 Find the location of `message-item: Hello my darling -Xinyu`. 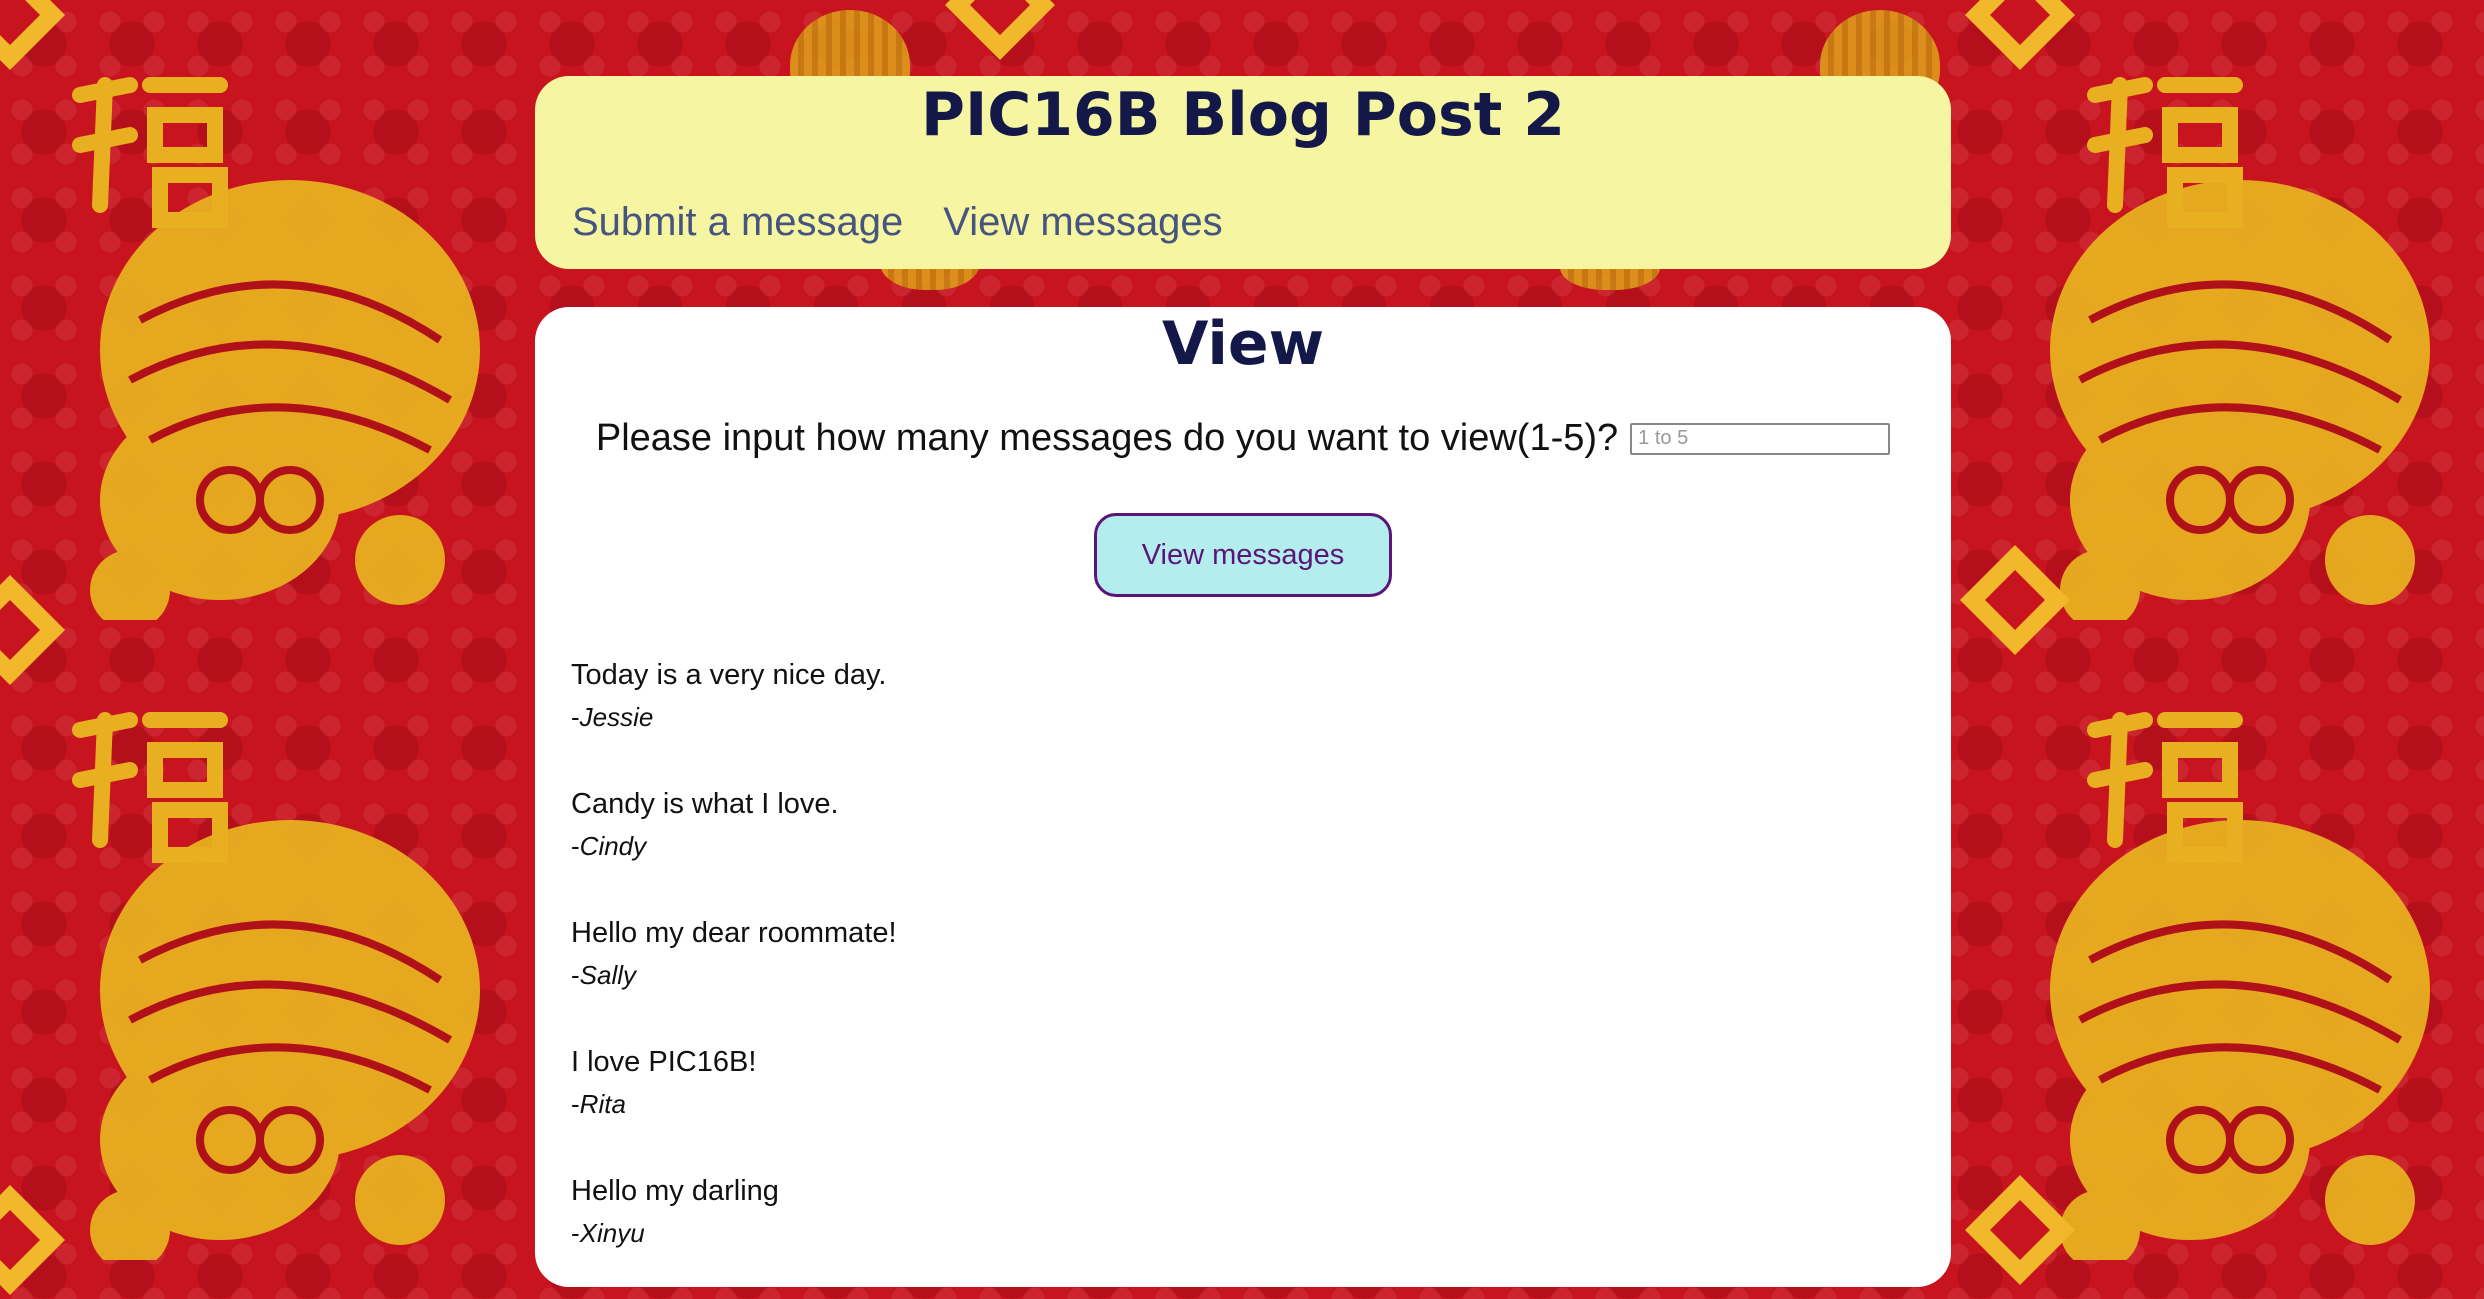

message-item: Hello my darling -Xinyu is located at coordinates (1243, 1233).